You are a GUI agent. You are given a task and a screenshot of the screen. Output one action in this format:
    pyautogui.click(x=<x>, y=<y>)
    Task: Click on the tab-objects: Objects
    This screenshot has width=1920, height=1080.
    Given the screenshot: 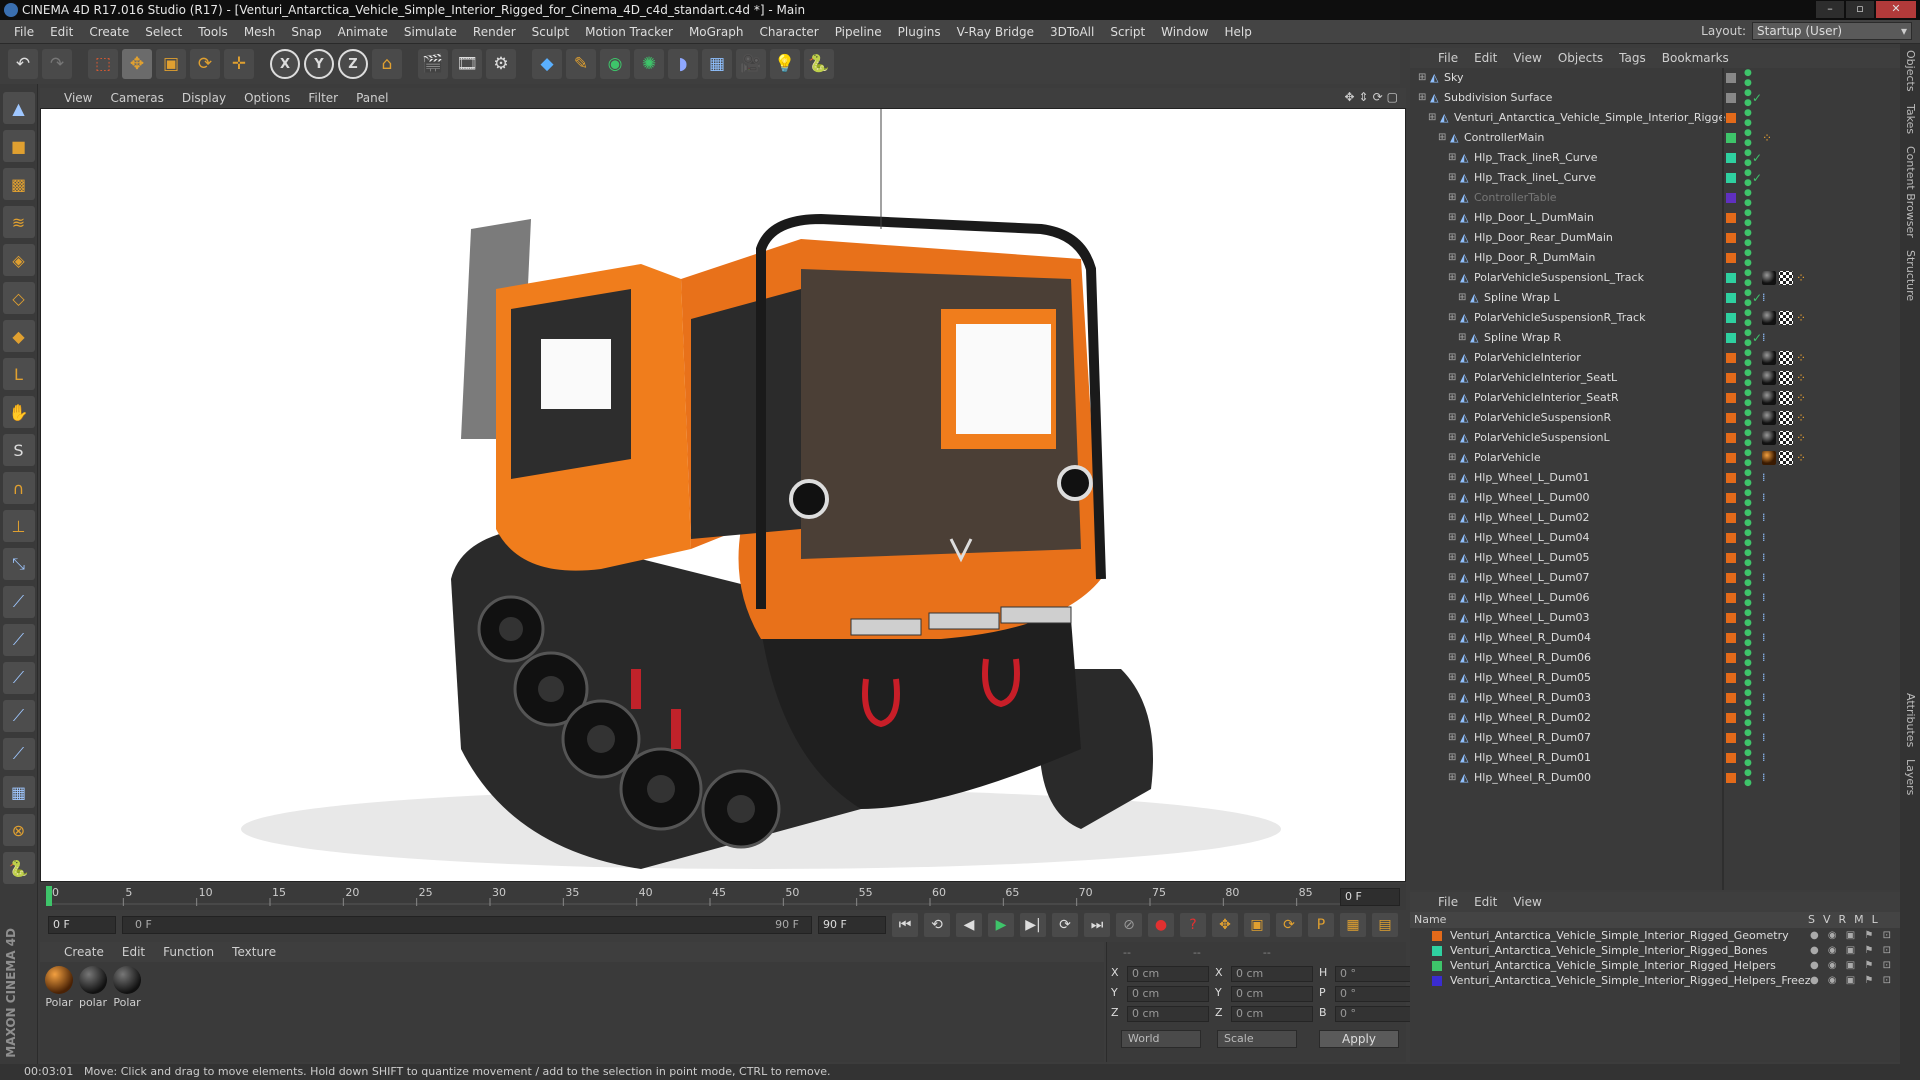 What is the action you would take?
    pyautogui.click(x=1910, y=71)
    